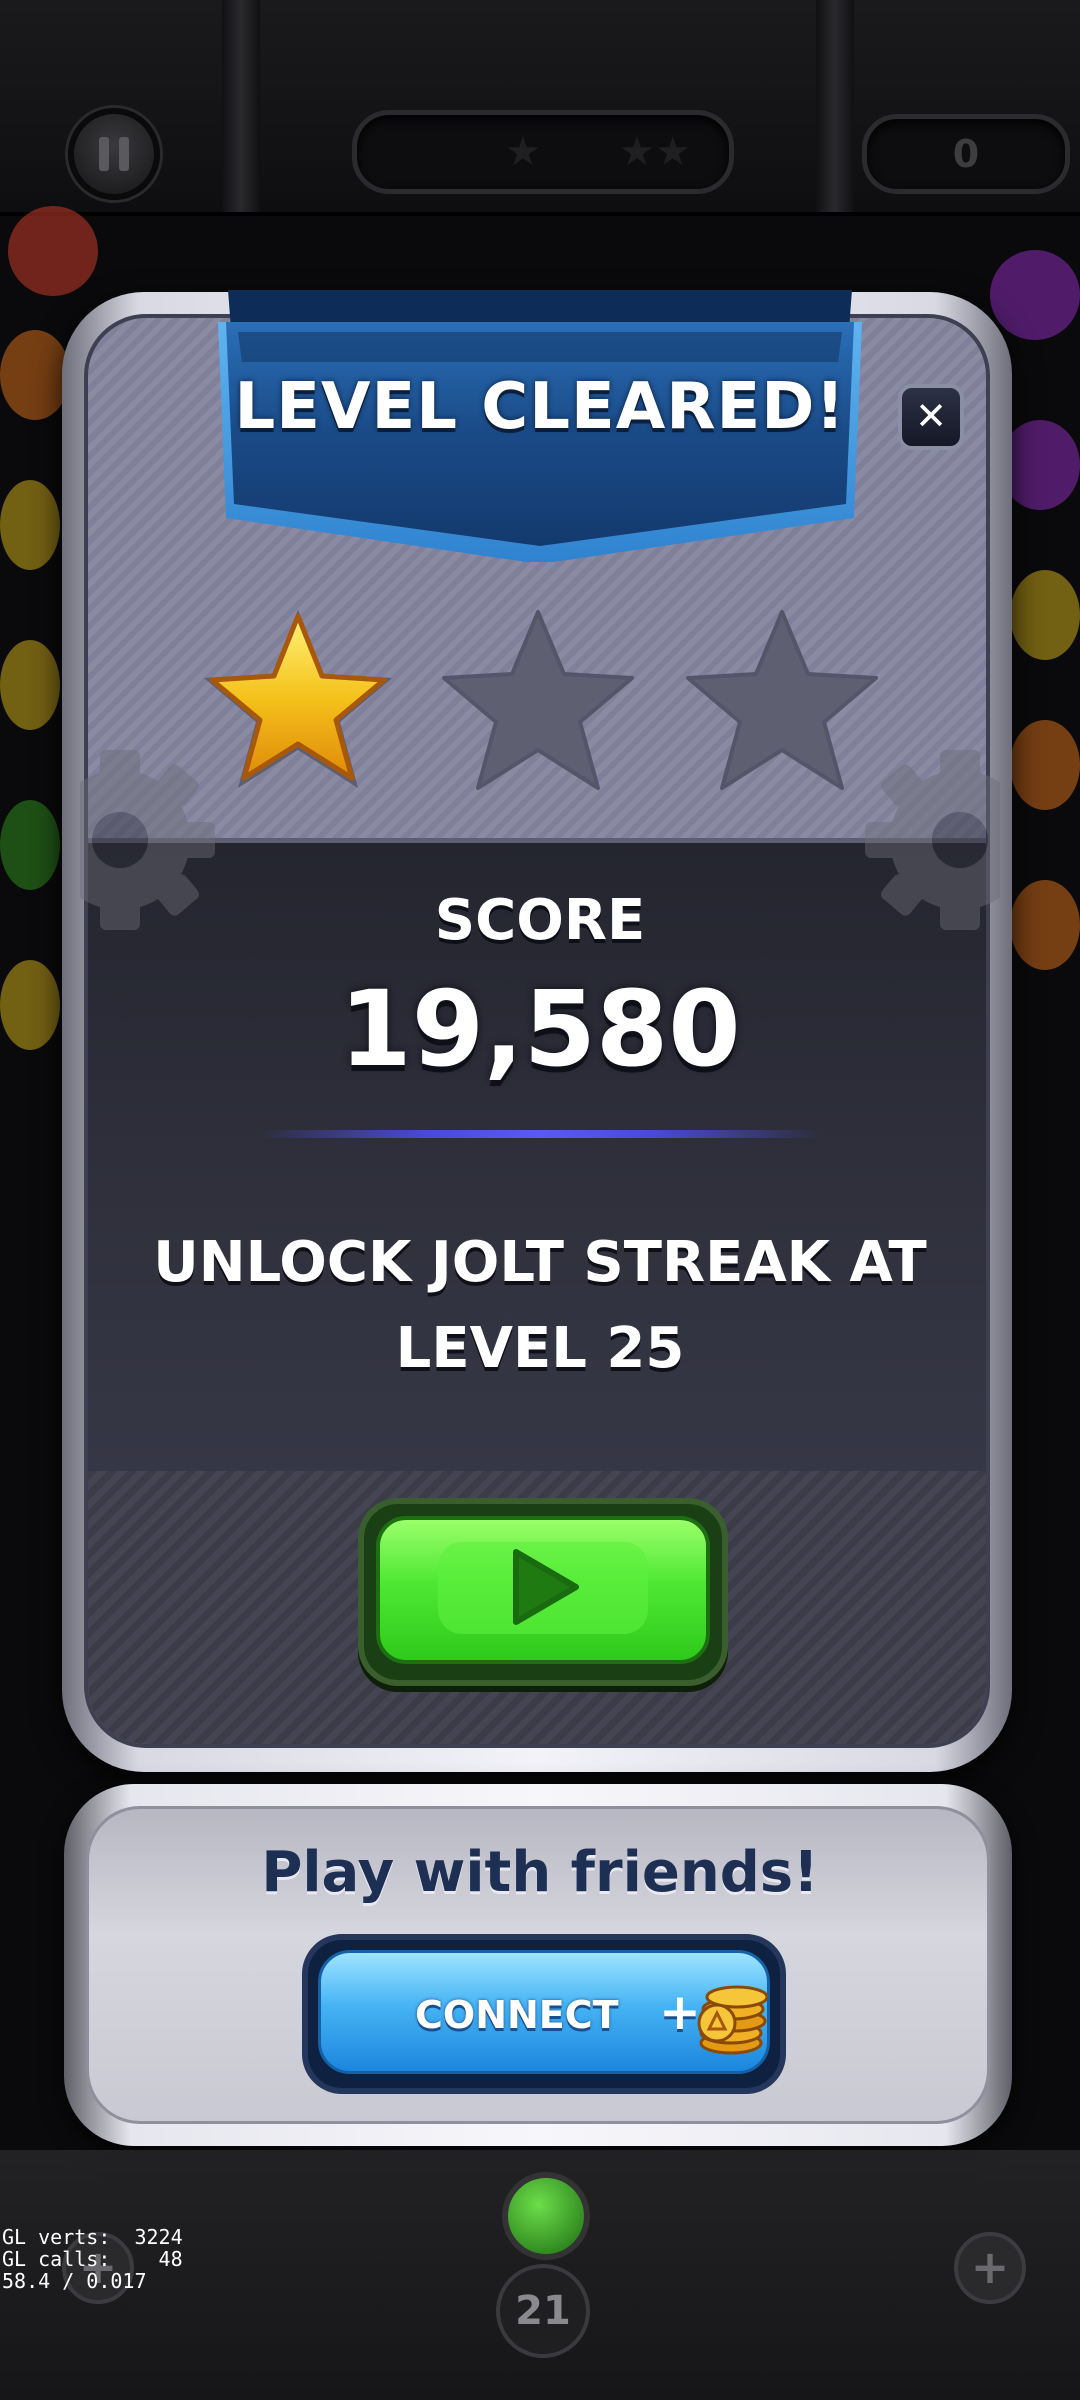 This screenshot has width=1080, height=2400. What do you see at coordinates (523, 152) in the screenshot?
I see `star-icon: ★` at bounding box center [523, 152].